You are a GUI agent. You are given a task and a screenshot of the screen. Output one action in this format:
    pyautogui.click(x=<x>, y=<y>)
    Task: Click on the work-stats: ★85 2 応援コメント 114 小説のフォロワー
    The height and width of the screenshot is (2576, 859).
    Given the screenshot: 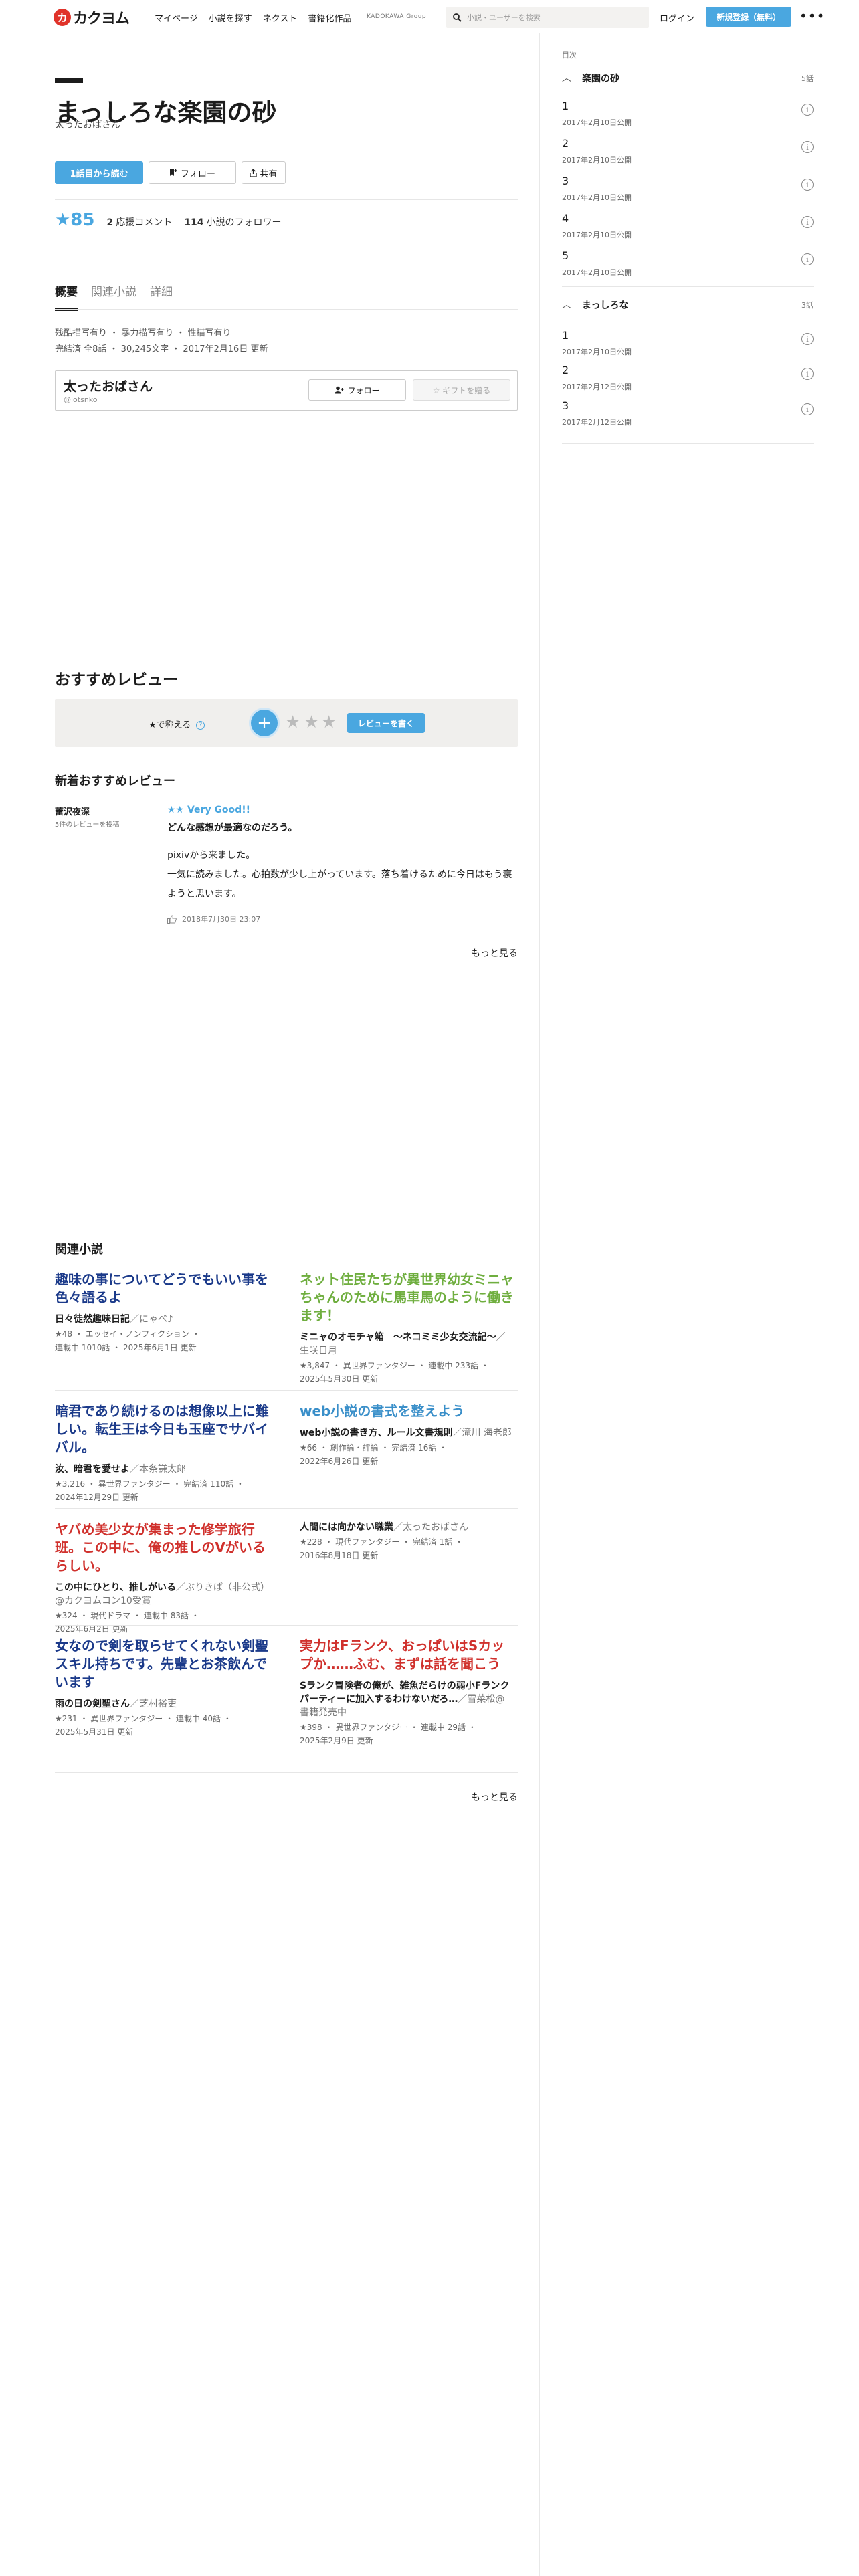 What is the action you would take?
    pyautogui.click(x=168, y=220)
    